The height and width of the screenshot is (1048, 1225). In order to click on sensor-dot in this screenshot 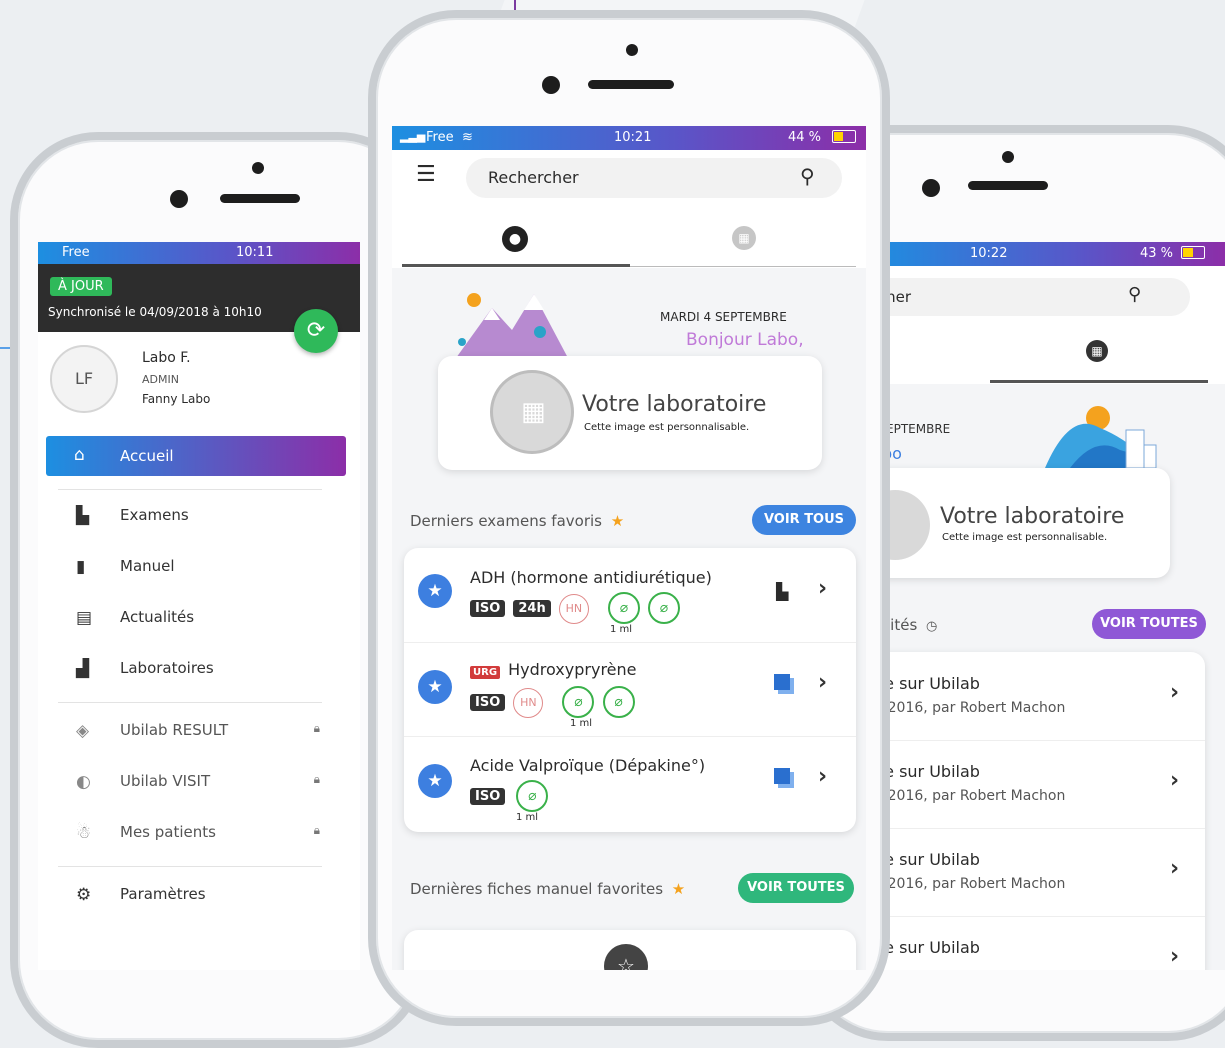, I will do `click(258, 168)`.